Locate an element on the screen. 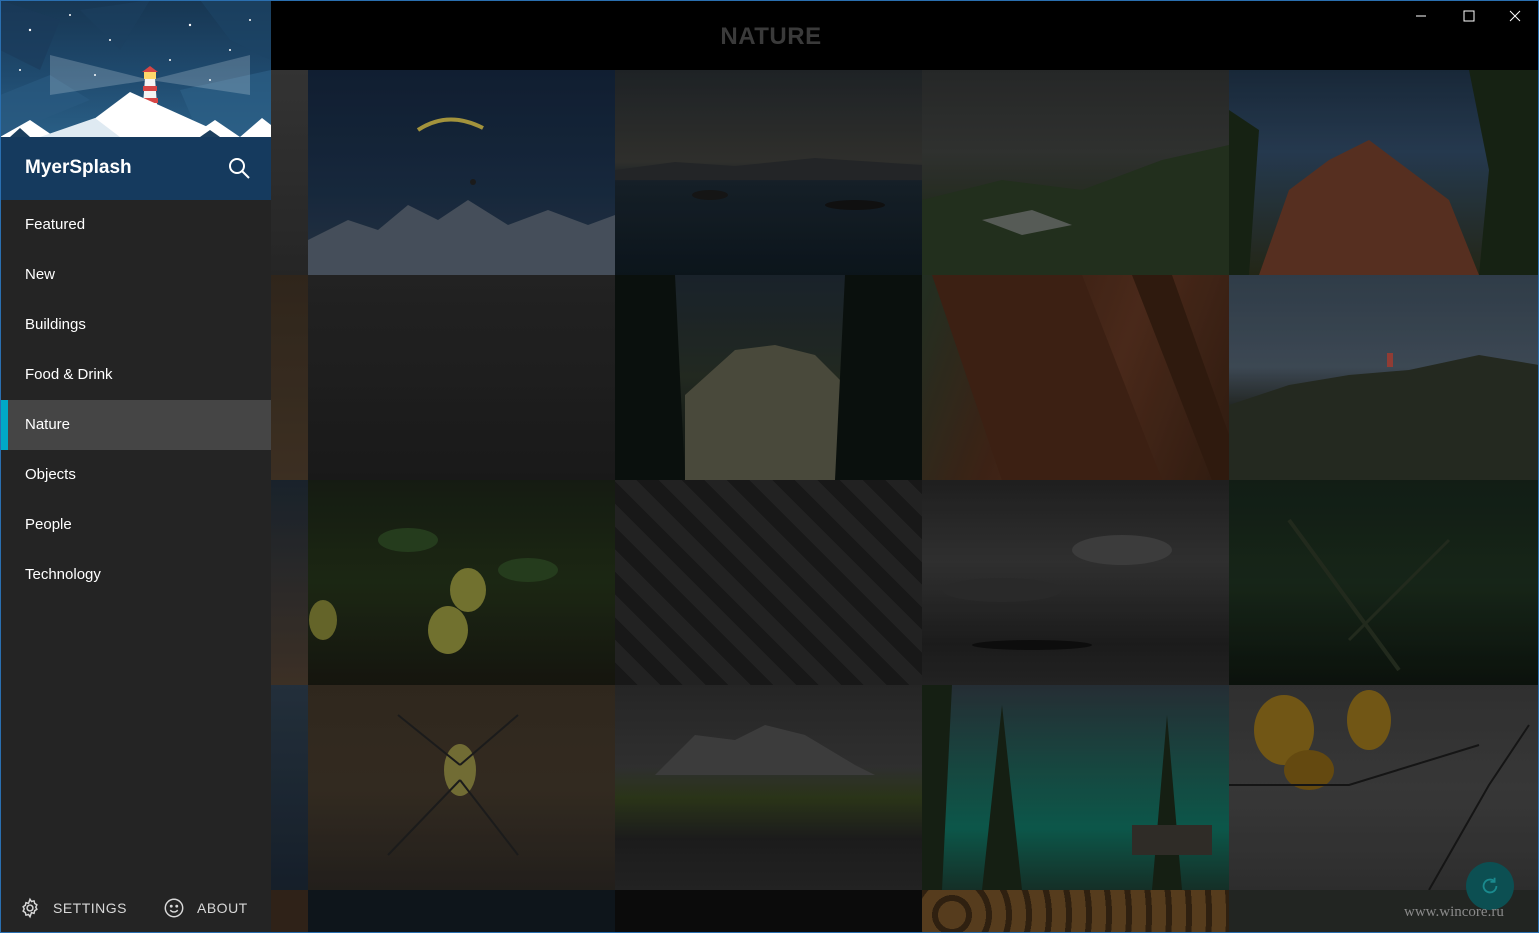 Image resolution: width=1539 pixels, height=933 pixels. nav-item-nature: Nature is located at coordinates (135, 425).